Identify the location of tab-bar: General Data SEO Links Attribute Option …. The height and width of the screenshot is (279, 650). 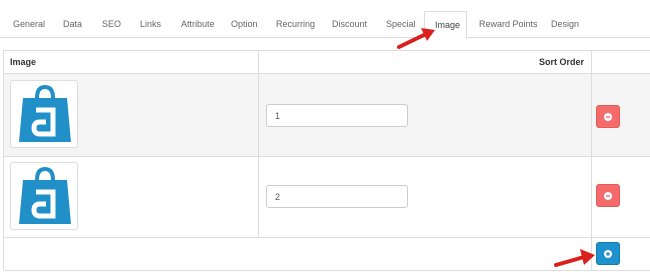
(325, 19).